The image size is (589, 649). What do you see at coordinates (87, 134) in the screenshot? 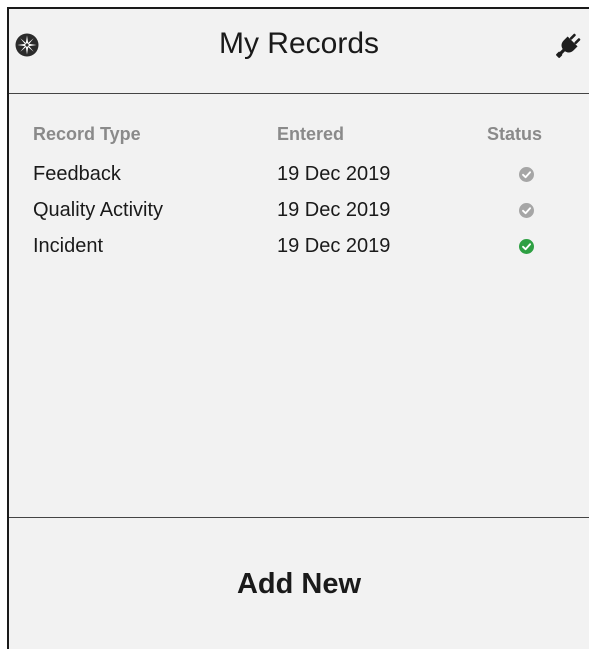
I see `column-header-record-type: Record Type` at bounding box center [87, 134].